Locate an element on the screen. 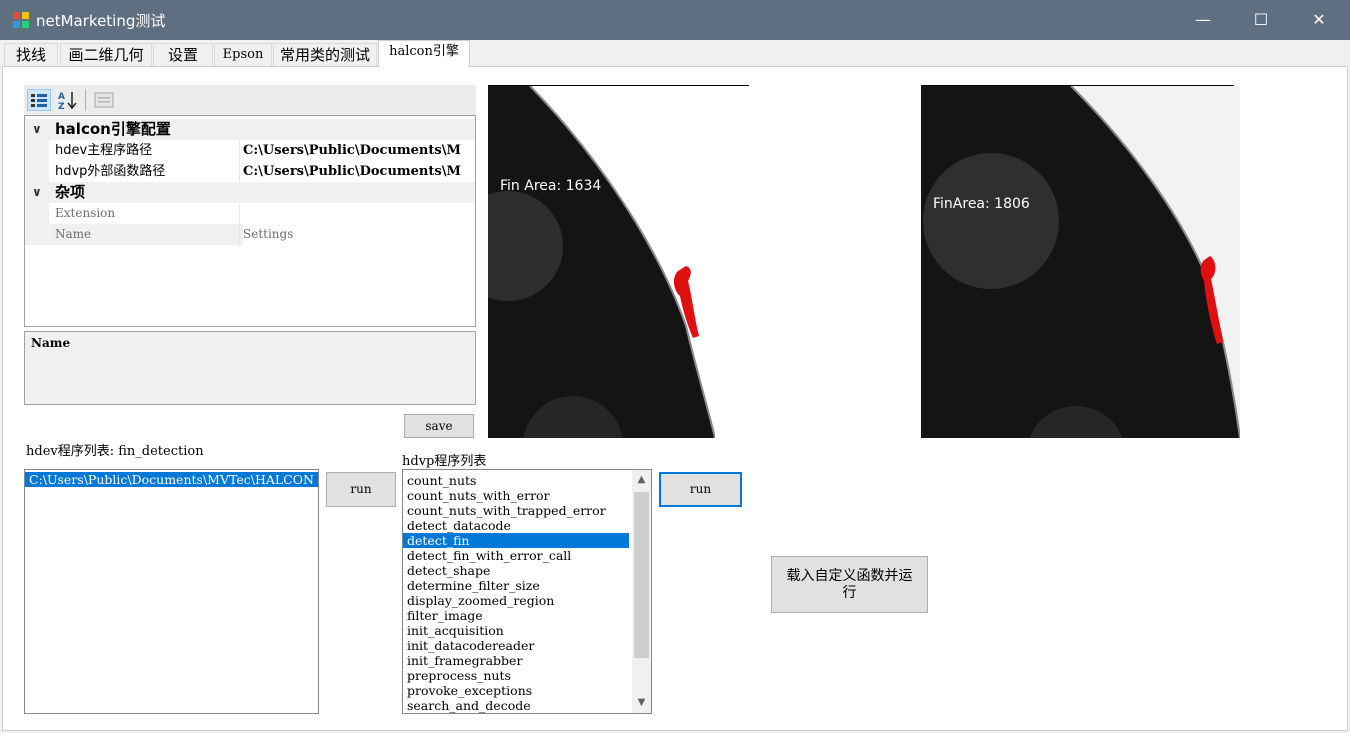 The image size is (1350, 733). toolbar-separator is located at coordinates (85, 100).